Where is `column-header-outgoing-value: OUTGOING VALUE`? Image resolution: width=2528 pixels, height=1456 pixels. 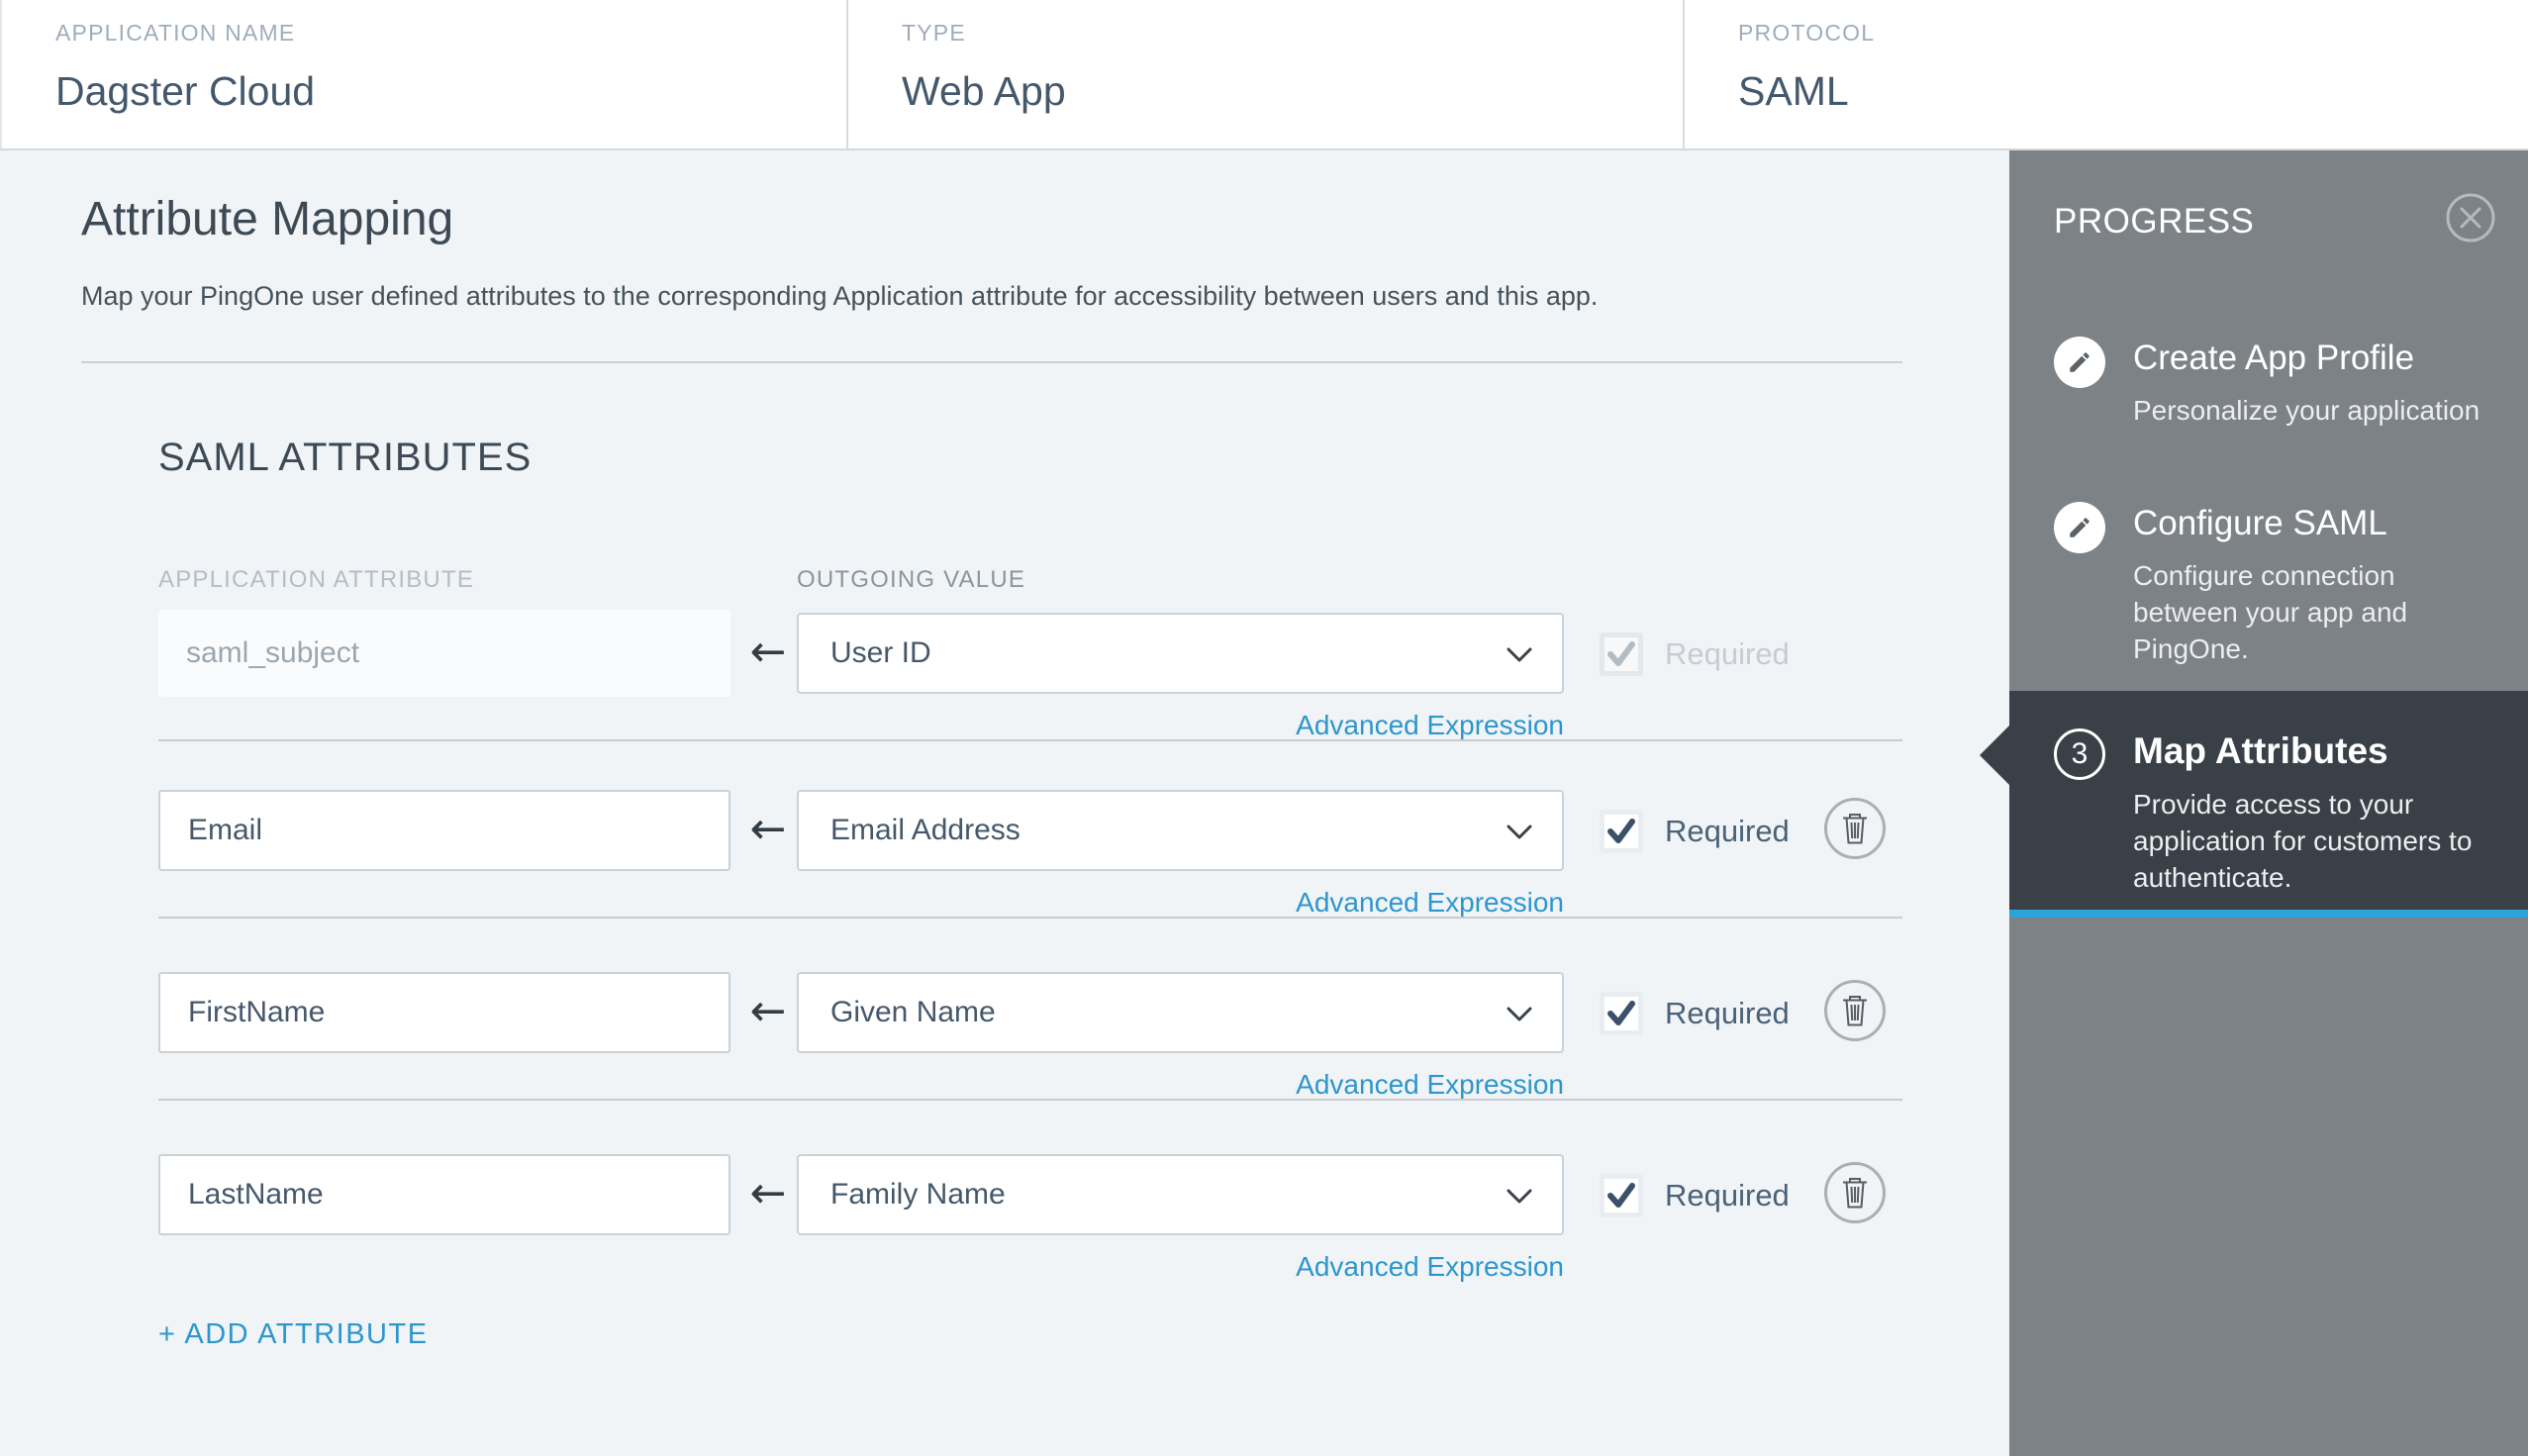
column-header-outgoing-value: OUTGOING VALUE is located at coordinates (911, 579).